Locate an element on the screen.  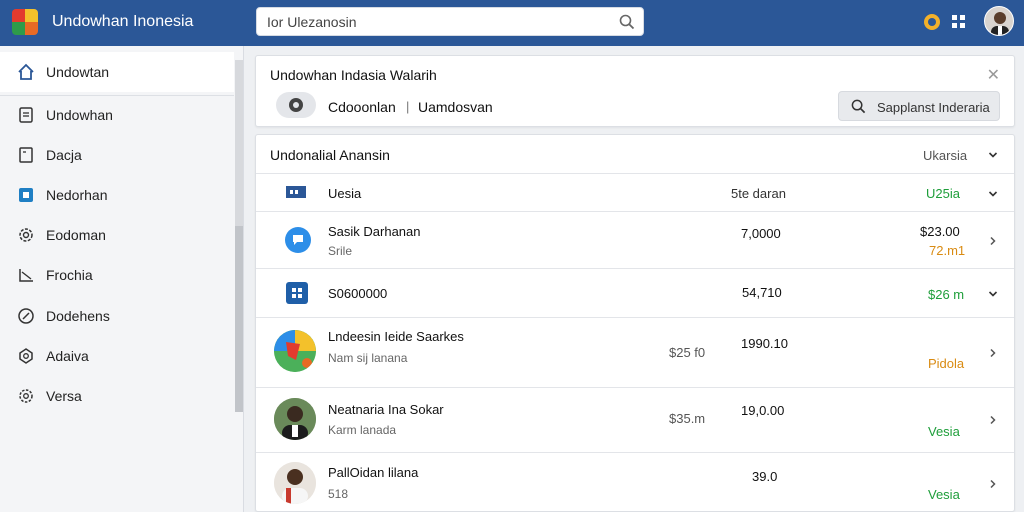
row-name: Sasik Darhanan is located at coordinates (374, 231).